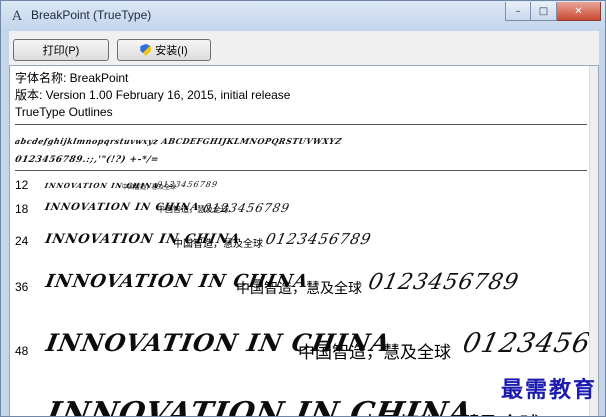 Image resolution: width=606 pixels, height=417 pixels. Describe the element at coordinates (218, 244) in the screenshot. I see `sample-cjk-24: 中国智造，慧及全球` at that location.